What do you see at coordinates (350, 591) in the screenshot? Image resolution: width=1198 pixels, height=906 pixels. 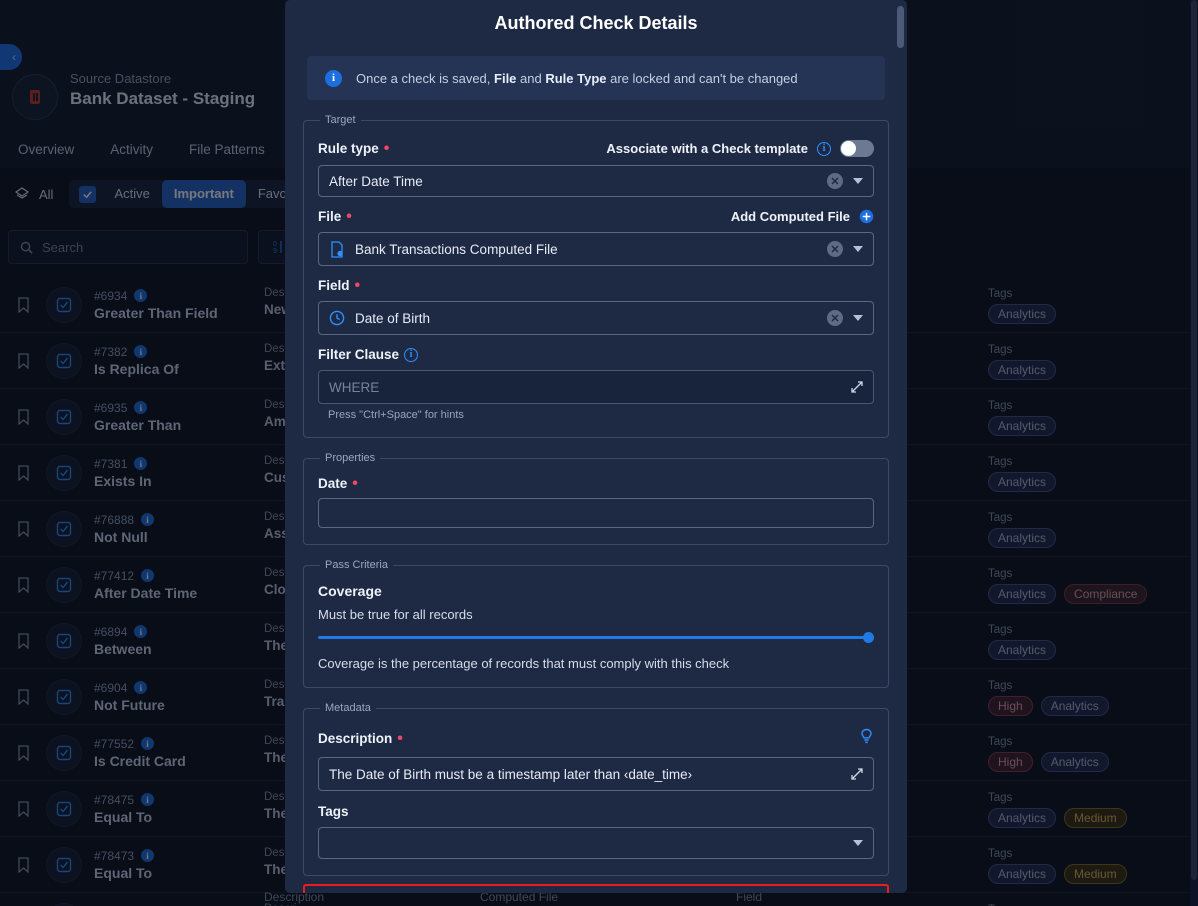 I see `coverage-title: Coverage` at bounding box center [350, 591].